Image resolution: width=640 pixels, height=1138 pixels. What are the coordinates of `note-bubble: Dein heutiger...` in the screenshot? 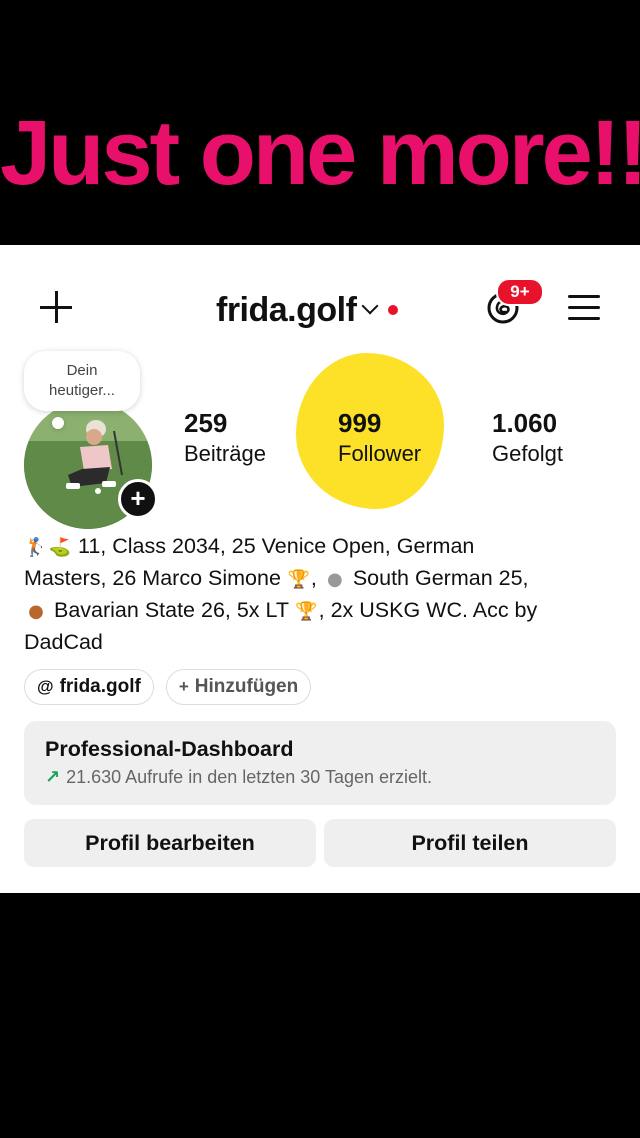 It's located at (82, 381).